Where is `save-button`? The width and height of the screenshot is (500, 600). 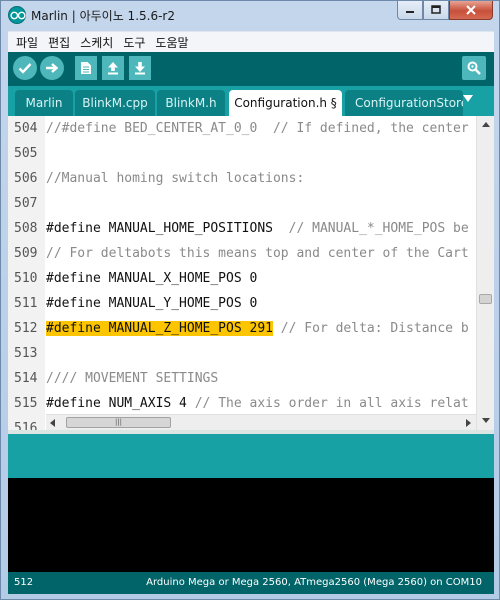 save-button is located at coordinates (140, 68).